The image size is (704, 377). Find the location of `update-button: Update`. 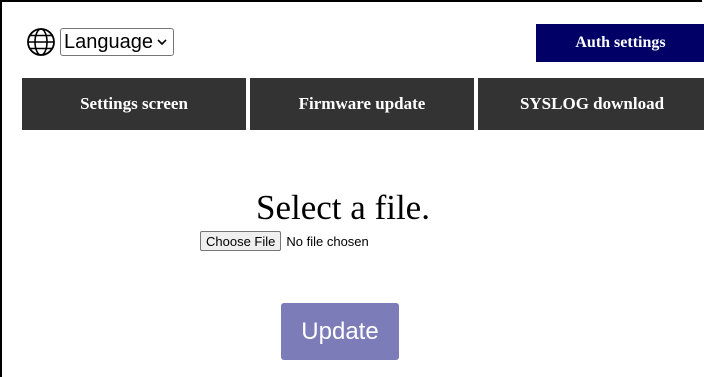

update-button: Update is located at coordinates (340, 331).